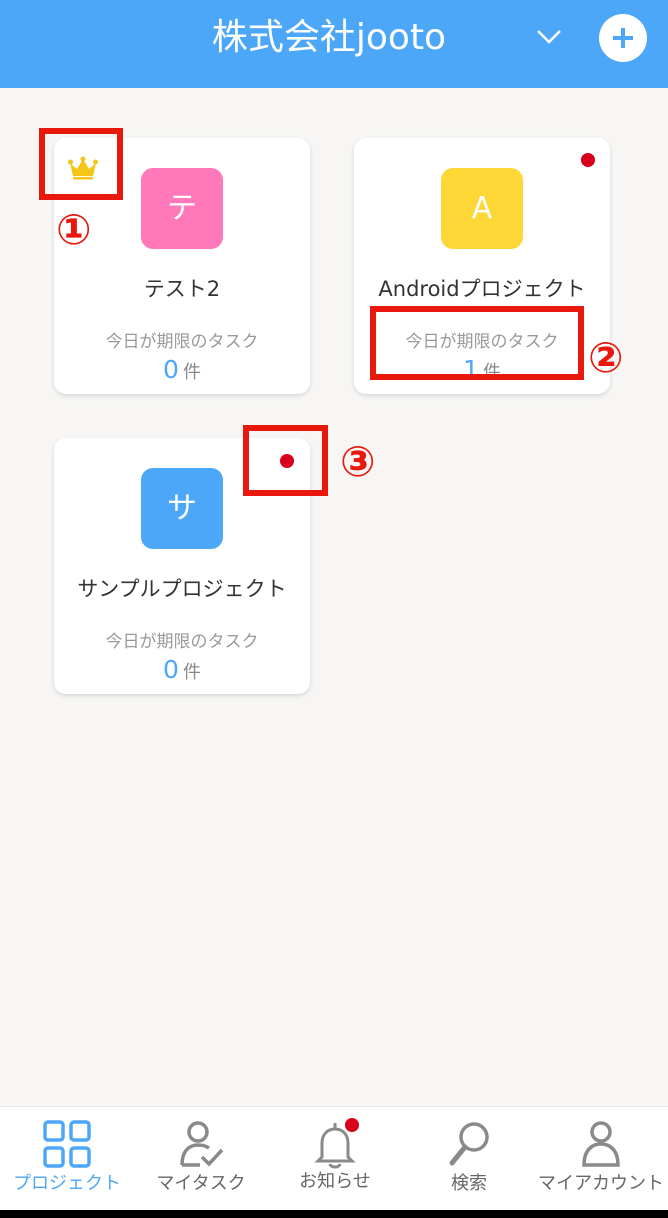 Image resolution: width=668 pixels, height=1218 pixels. Describe the element at coordinates (469, 1183) in the screenshot. I see `tab-label: 検索` at that location.